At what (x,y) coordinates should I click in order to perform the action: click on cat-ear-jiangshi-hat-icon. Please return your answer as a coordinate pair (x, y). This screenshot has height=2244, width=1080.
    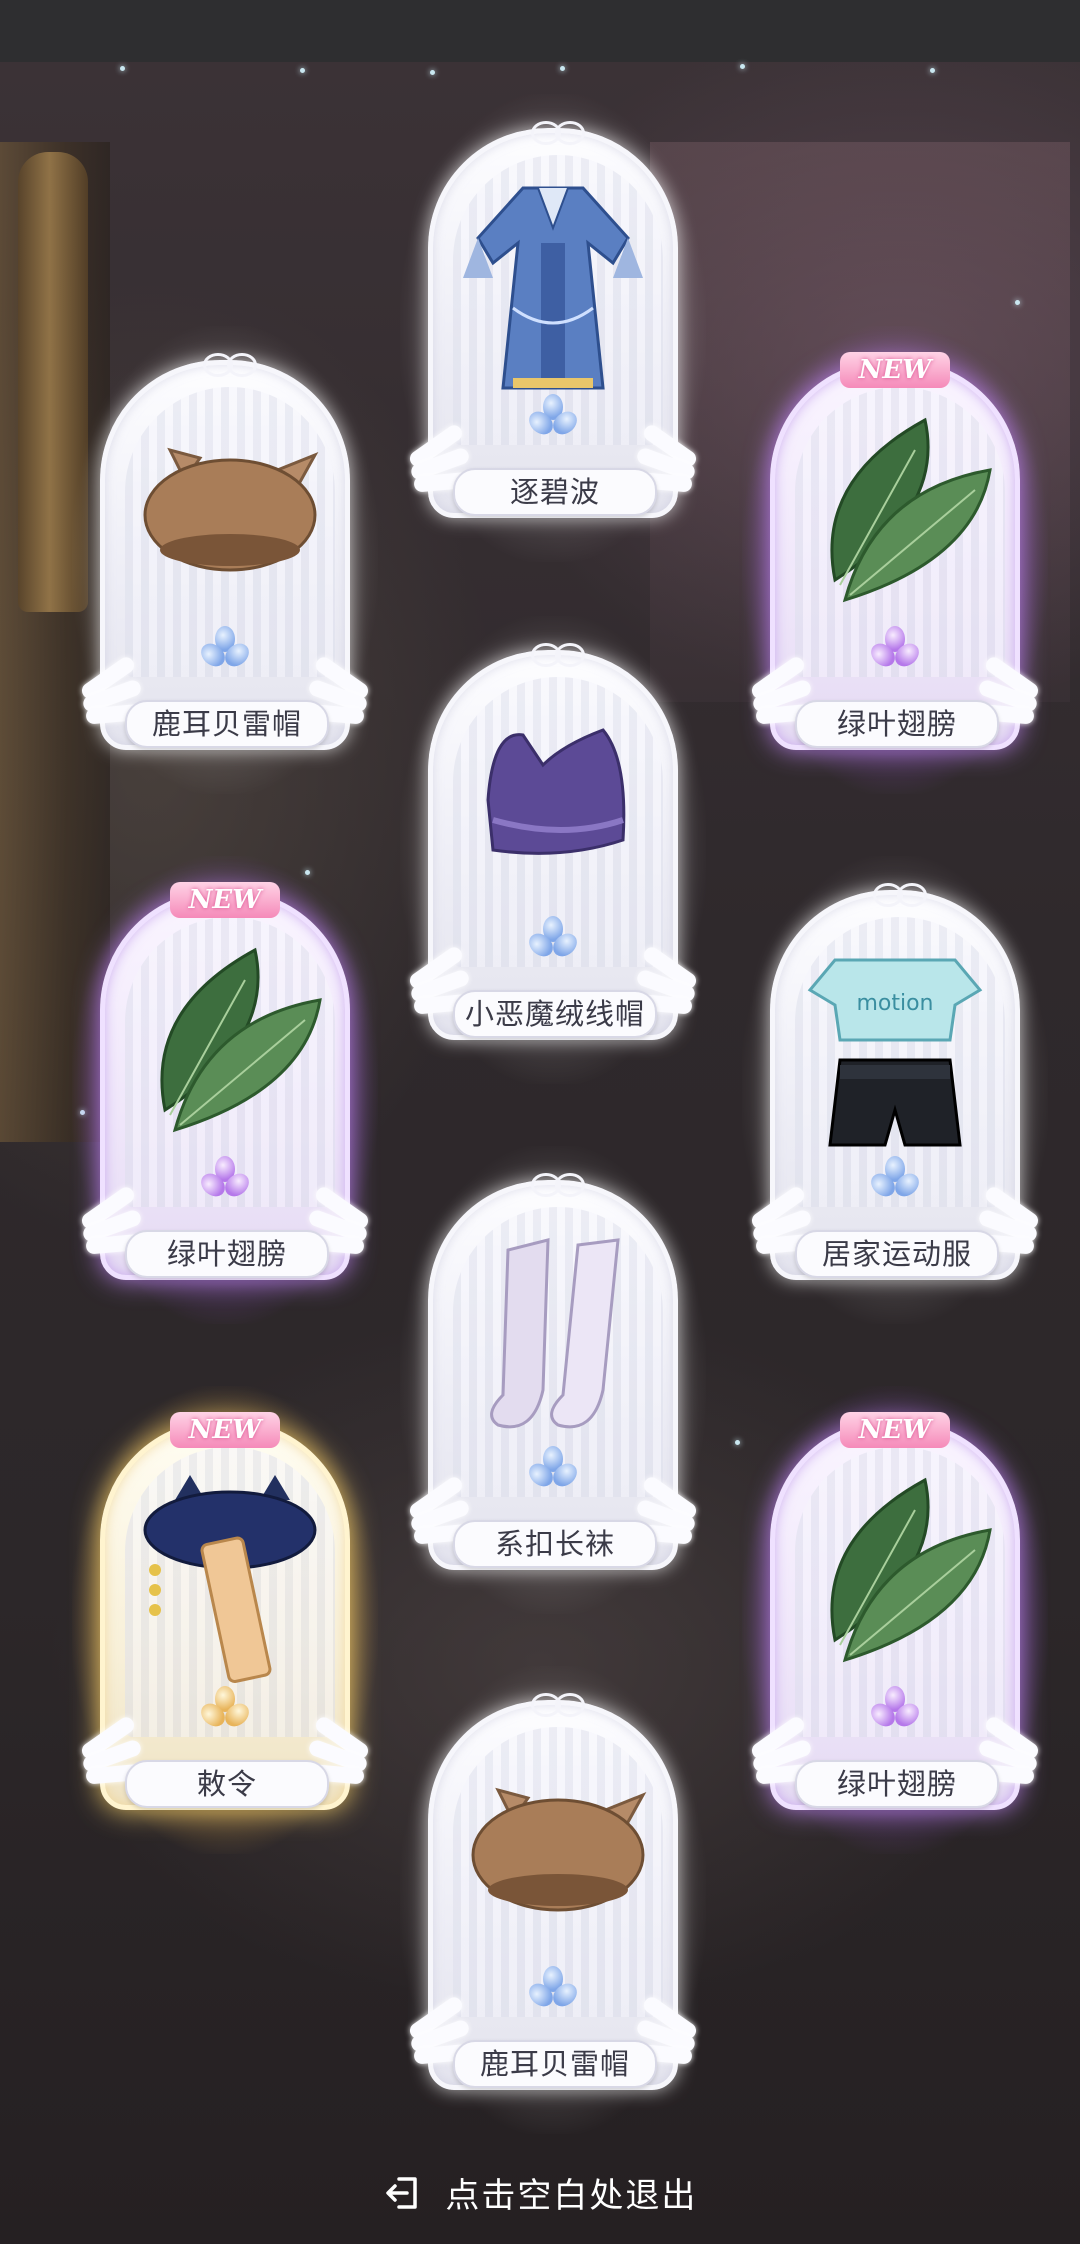
    Looking at the image, I should click on (230, 1579).